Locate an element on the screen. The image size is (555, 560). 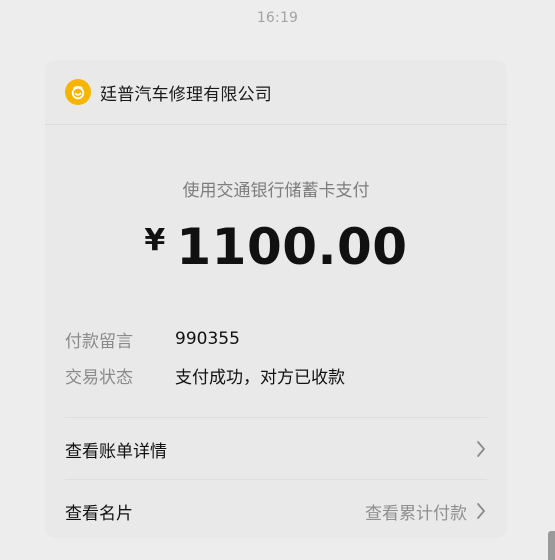
view-total-payment-link: 查看累计付款 is located at coordinates (426, 511).